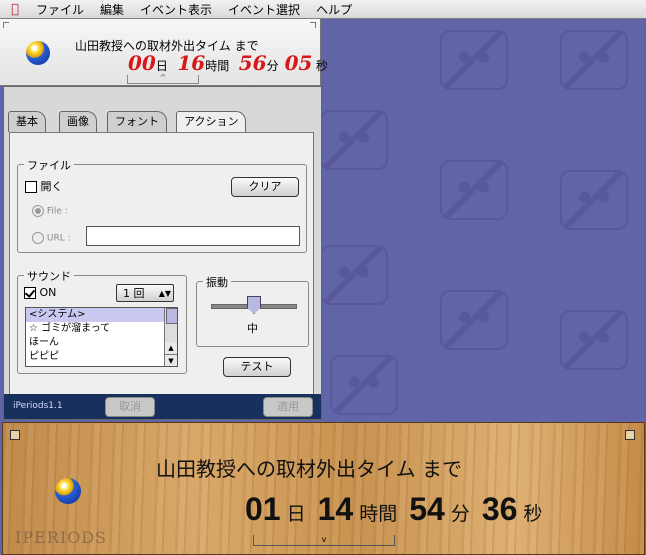  Describe the element at coordinates (263, 509) in the screenshot. I see `days-value: 01` at that location.